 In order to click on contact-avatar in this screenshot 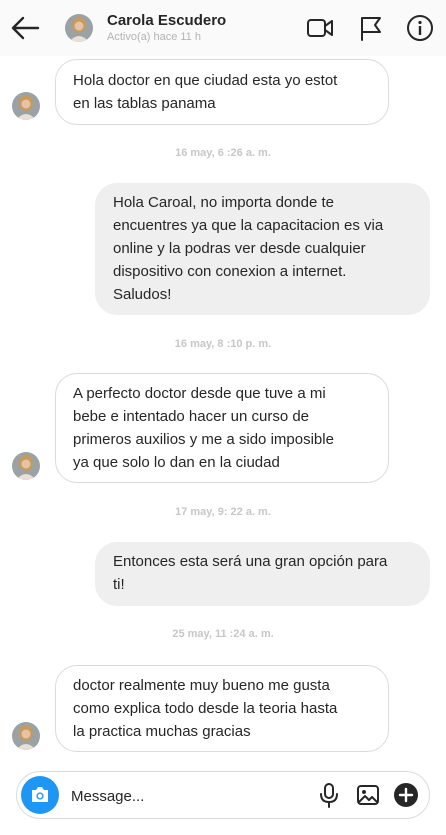, I will do `click(79, 28)`.